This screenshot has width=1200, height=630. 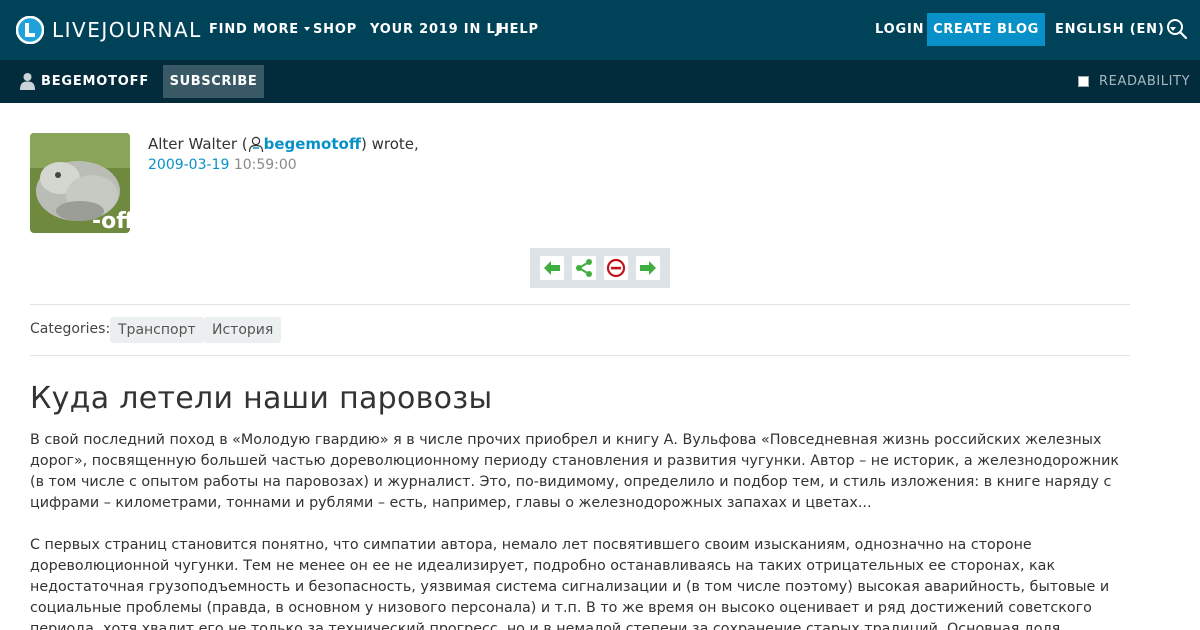 I want to click on nav-help: HELP, so click(x=518, y=30).